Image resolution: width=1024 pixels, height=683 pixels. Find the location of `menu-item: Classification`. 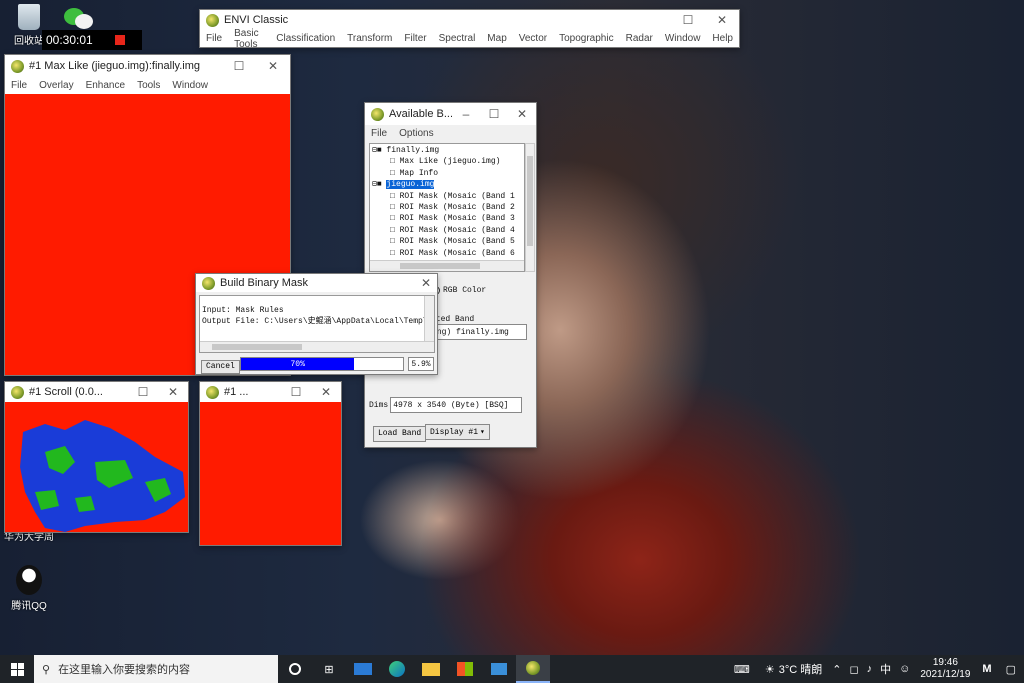

menu-item: Classification is located at coordinates (305, 38).